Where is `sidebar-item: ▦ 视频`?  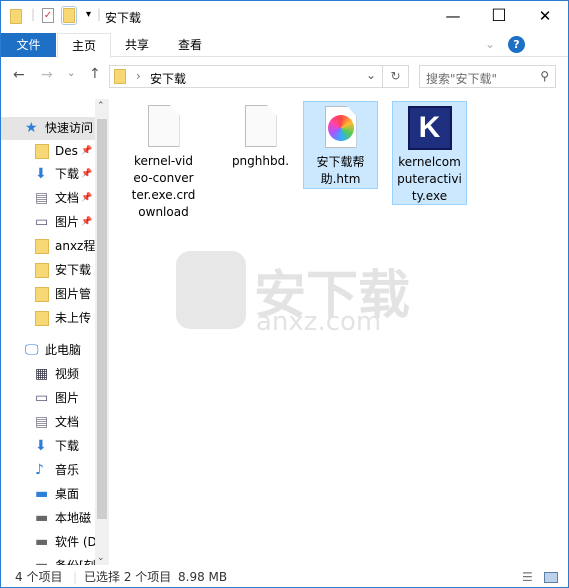
sidebar-item: ▦ 视频 is located at coordinates (48, 374).